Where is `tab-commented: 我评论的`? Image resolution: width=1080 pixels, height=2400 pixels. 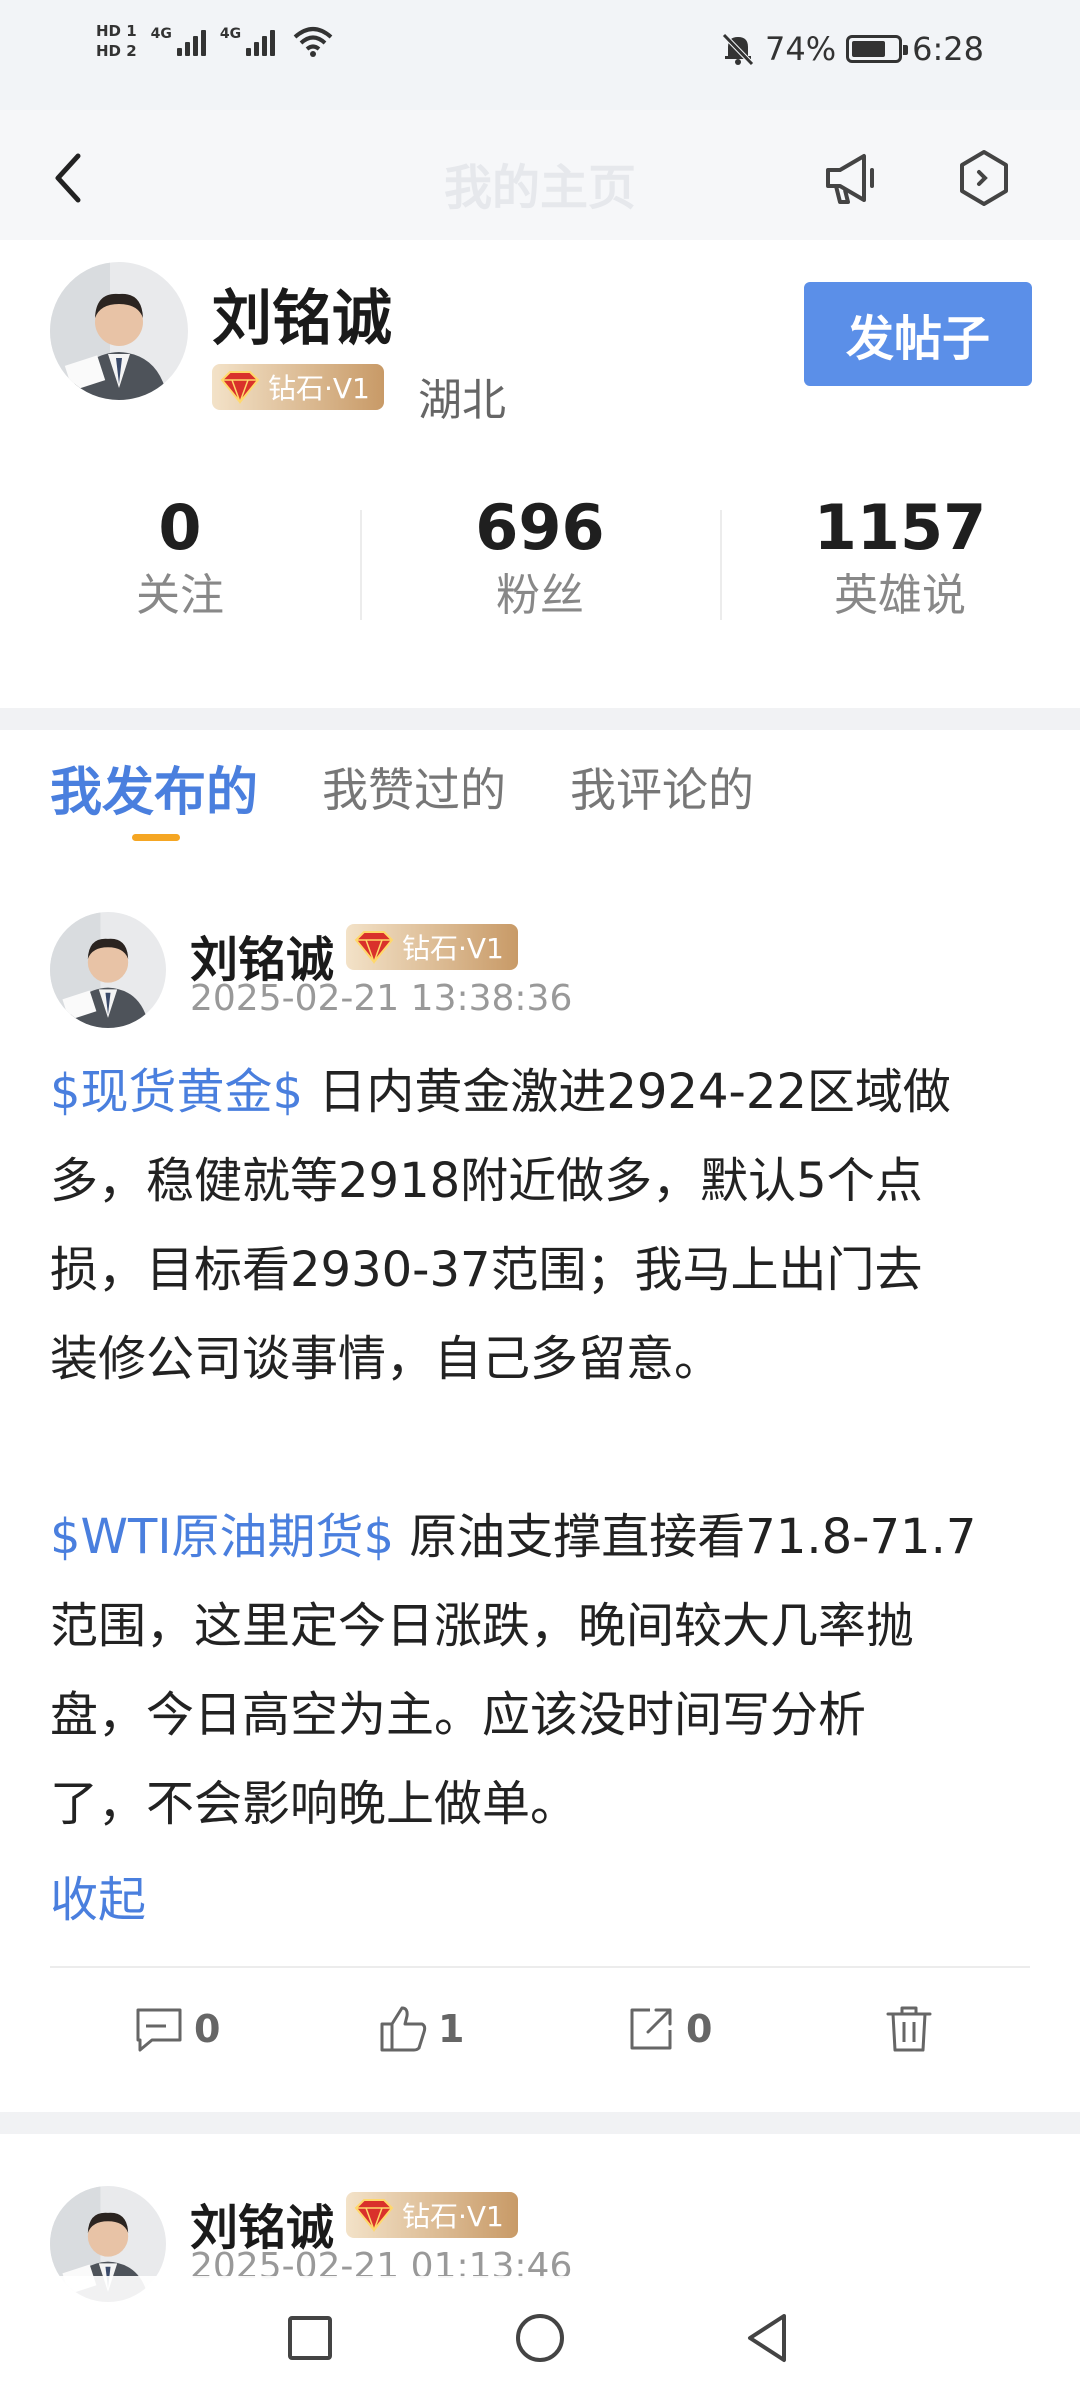 tab-commented: 我评论的 is located at coordinates (662, 792).